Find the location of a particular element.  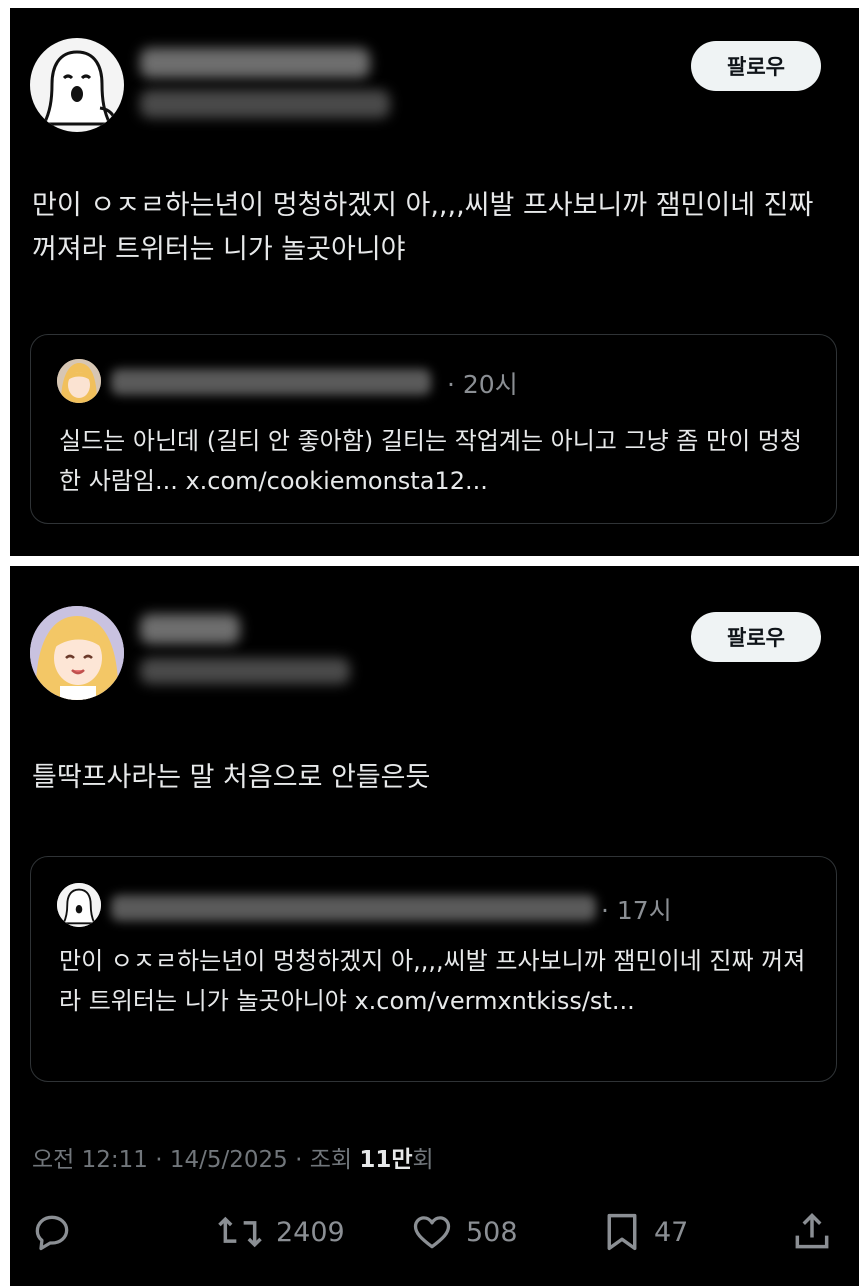

view-suffix: 회 is located at coordinates (423, 1160).